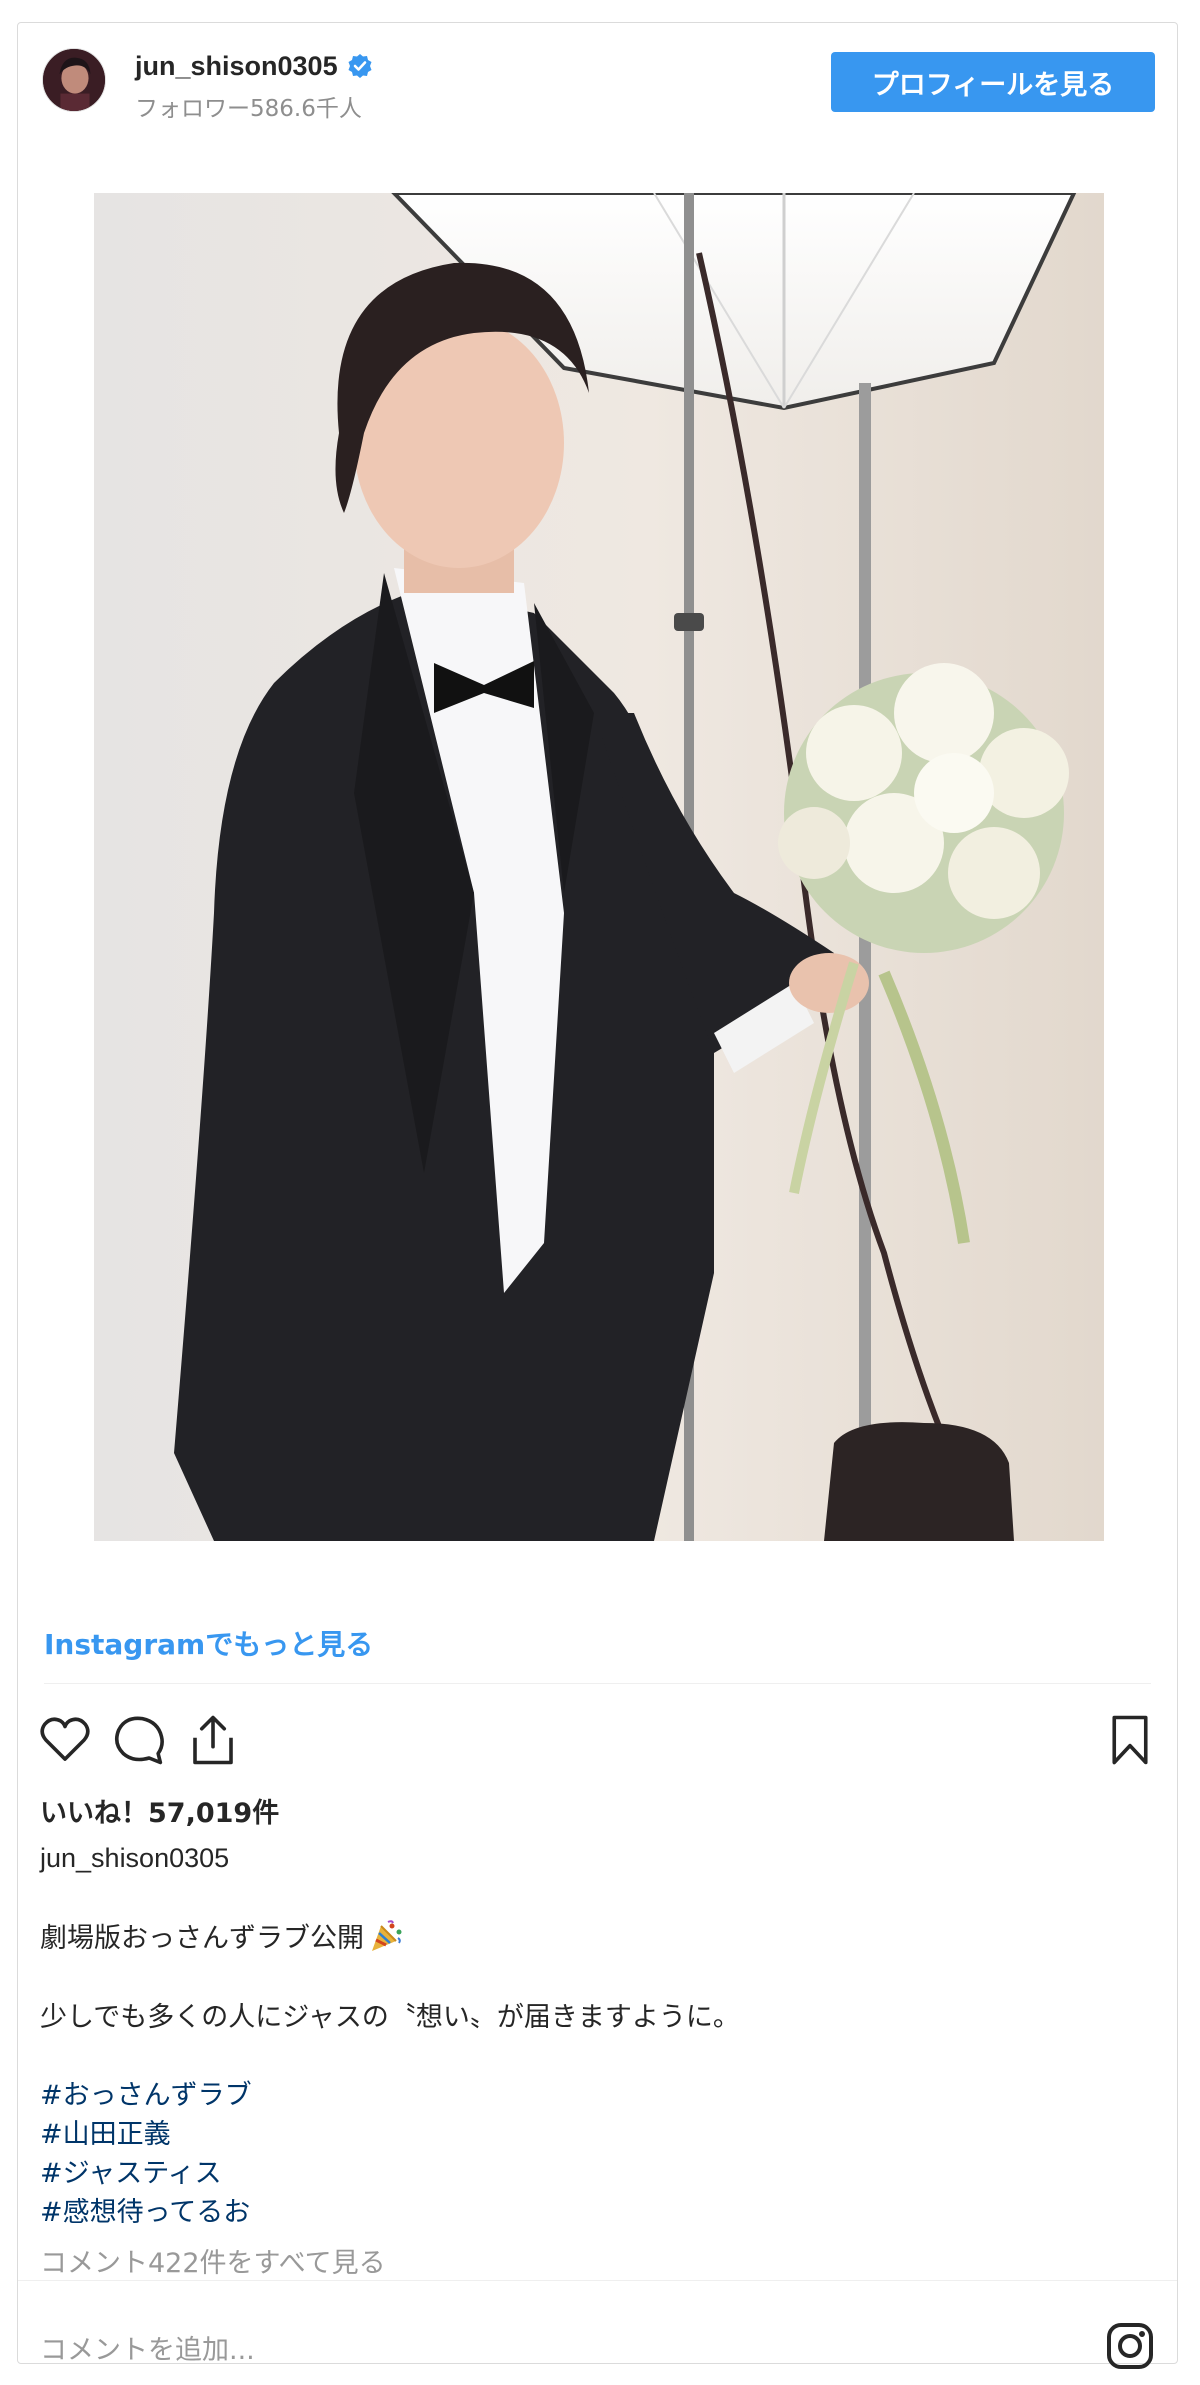 The image size is (1200, 2385). I want to click on verified-badge-icon, so click(360, 66).